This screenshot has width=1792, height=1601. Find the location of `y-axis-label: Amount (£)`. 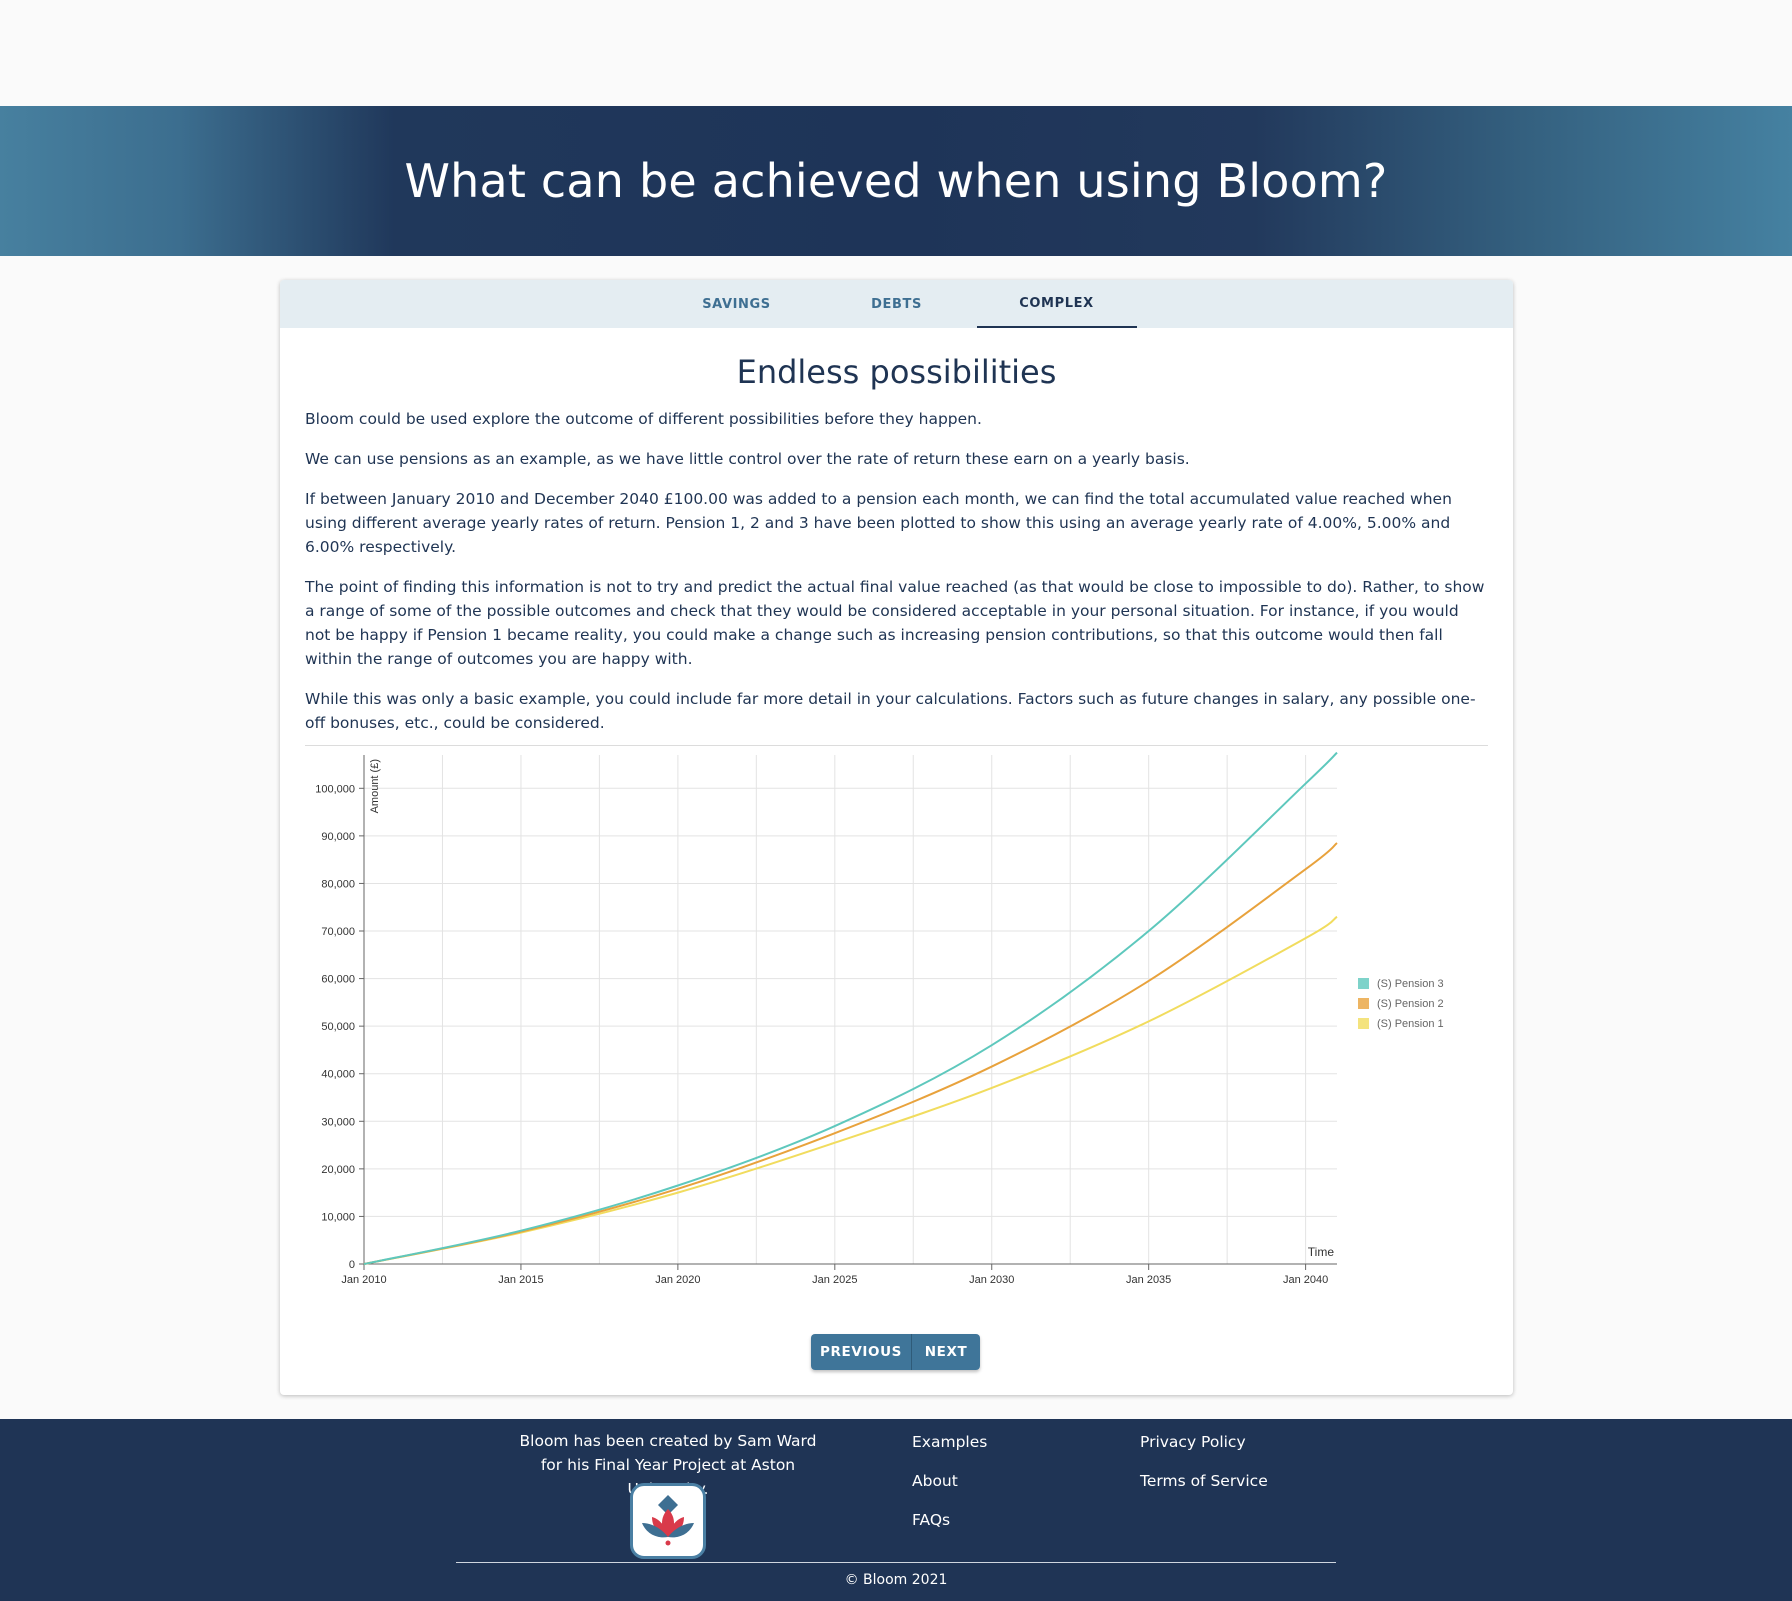

y-axis-label: Amount (£) is located at coordinates (375, 786).